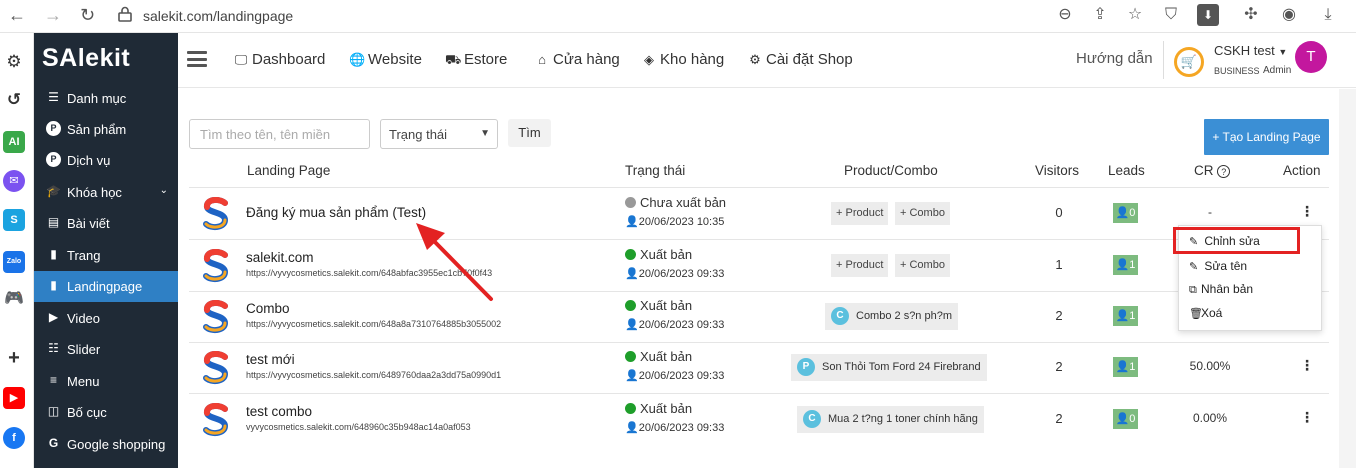  I want to click on landing-page-title: test combo, so click(279, 411).